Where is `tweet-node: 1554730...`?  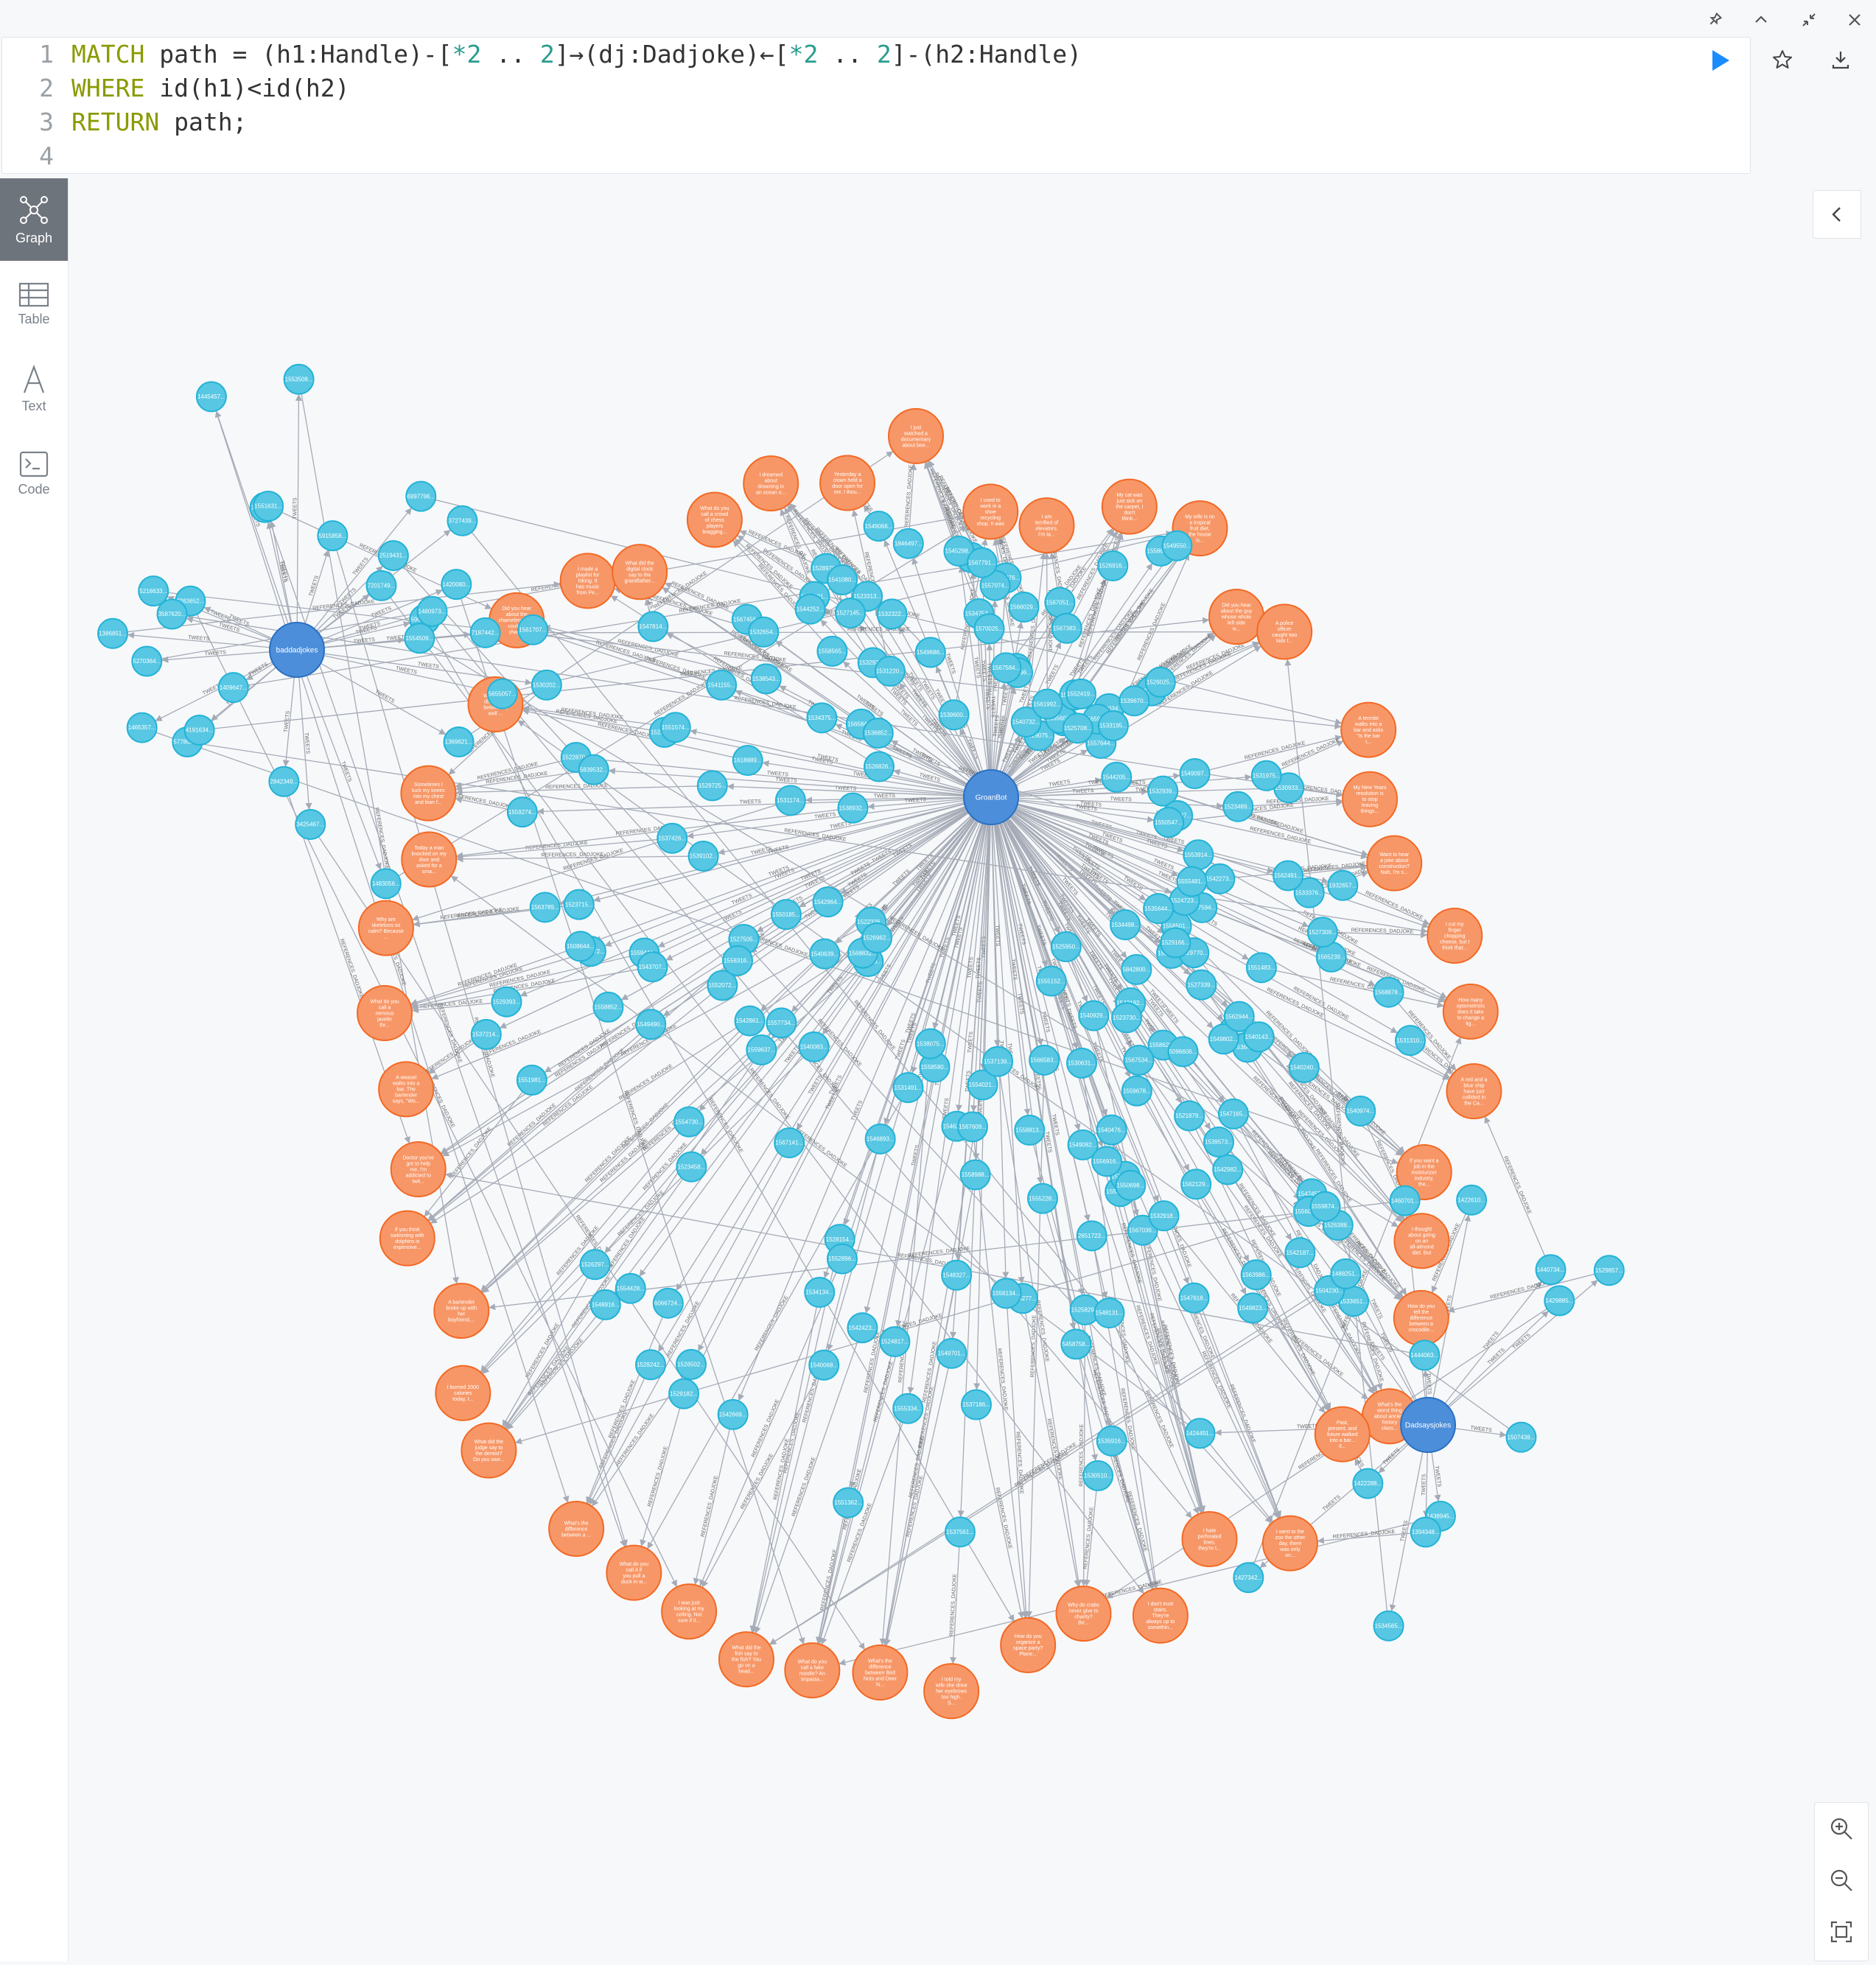 tweet-node: 1554730... is located at coordinates (689, 1122).